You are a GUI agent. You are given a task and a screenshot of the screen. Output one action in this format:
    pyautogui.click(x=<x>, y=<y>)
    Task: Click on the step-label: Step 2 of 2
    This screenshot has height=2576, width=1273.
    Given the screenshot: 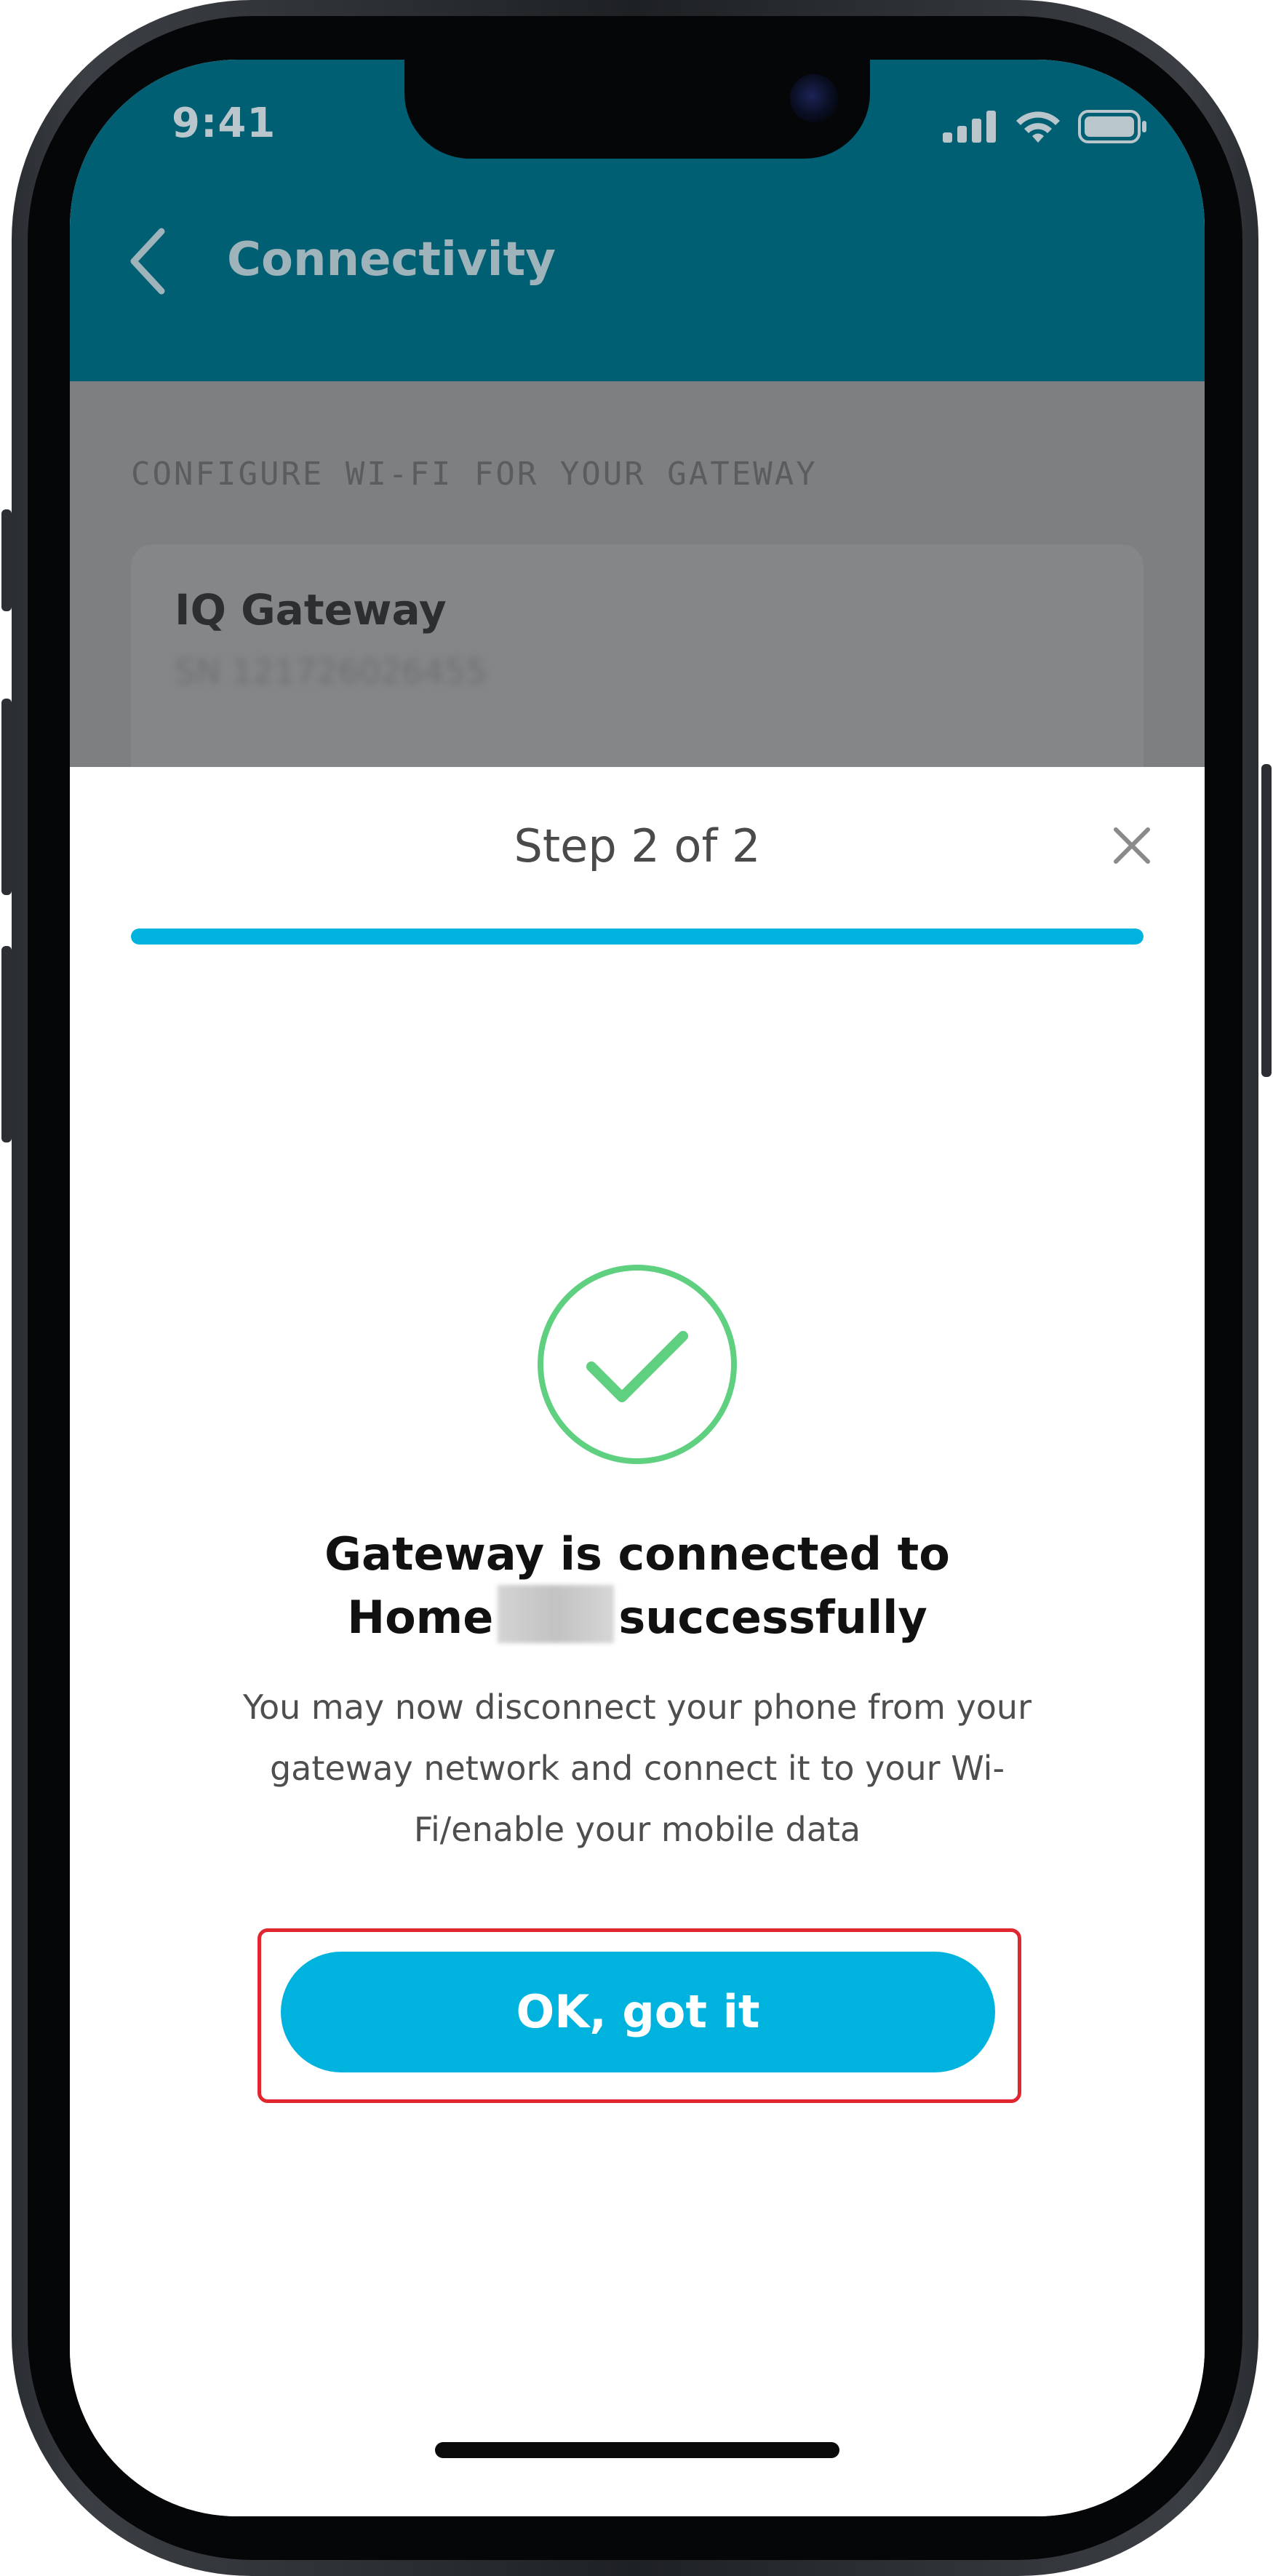 What is the action you would take?
    pyautogui.click(x=637, y=845)
    